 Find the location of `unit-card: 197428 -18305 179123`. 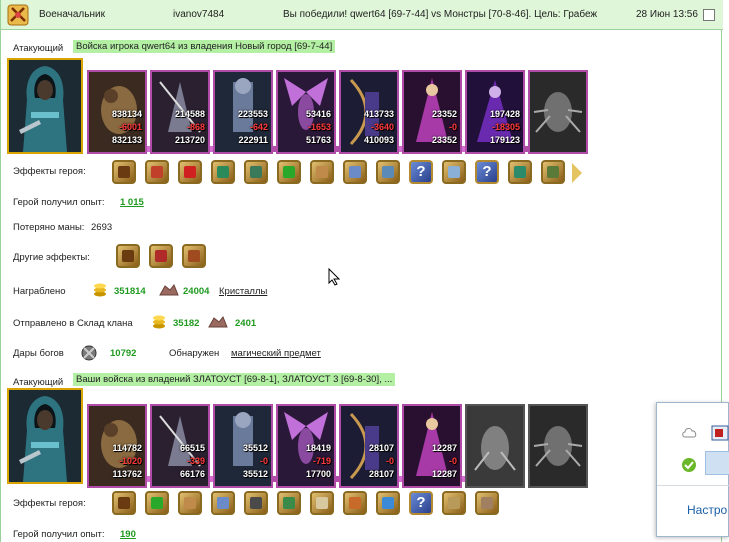

unit-card: 197428 -18305 179123 is located at coordinates (495, 112).